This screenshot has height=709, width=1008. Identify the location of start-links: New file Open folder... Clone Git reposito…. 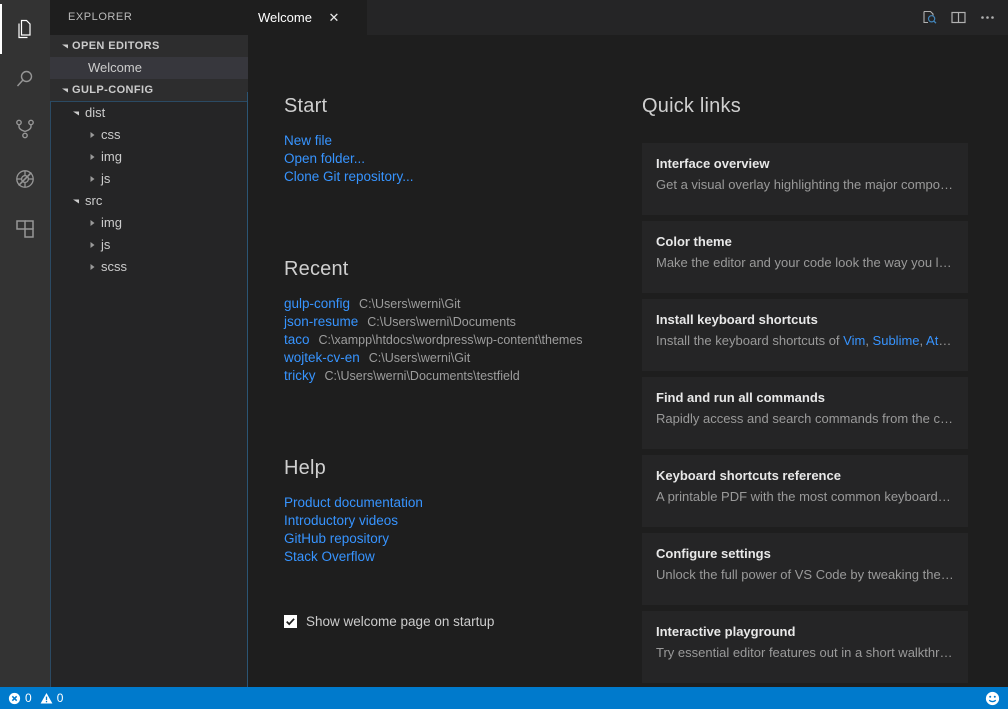
(454, 159).